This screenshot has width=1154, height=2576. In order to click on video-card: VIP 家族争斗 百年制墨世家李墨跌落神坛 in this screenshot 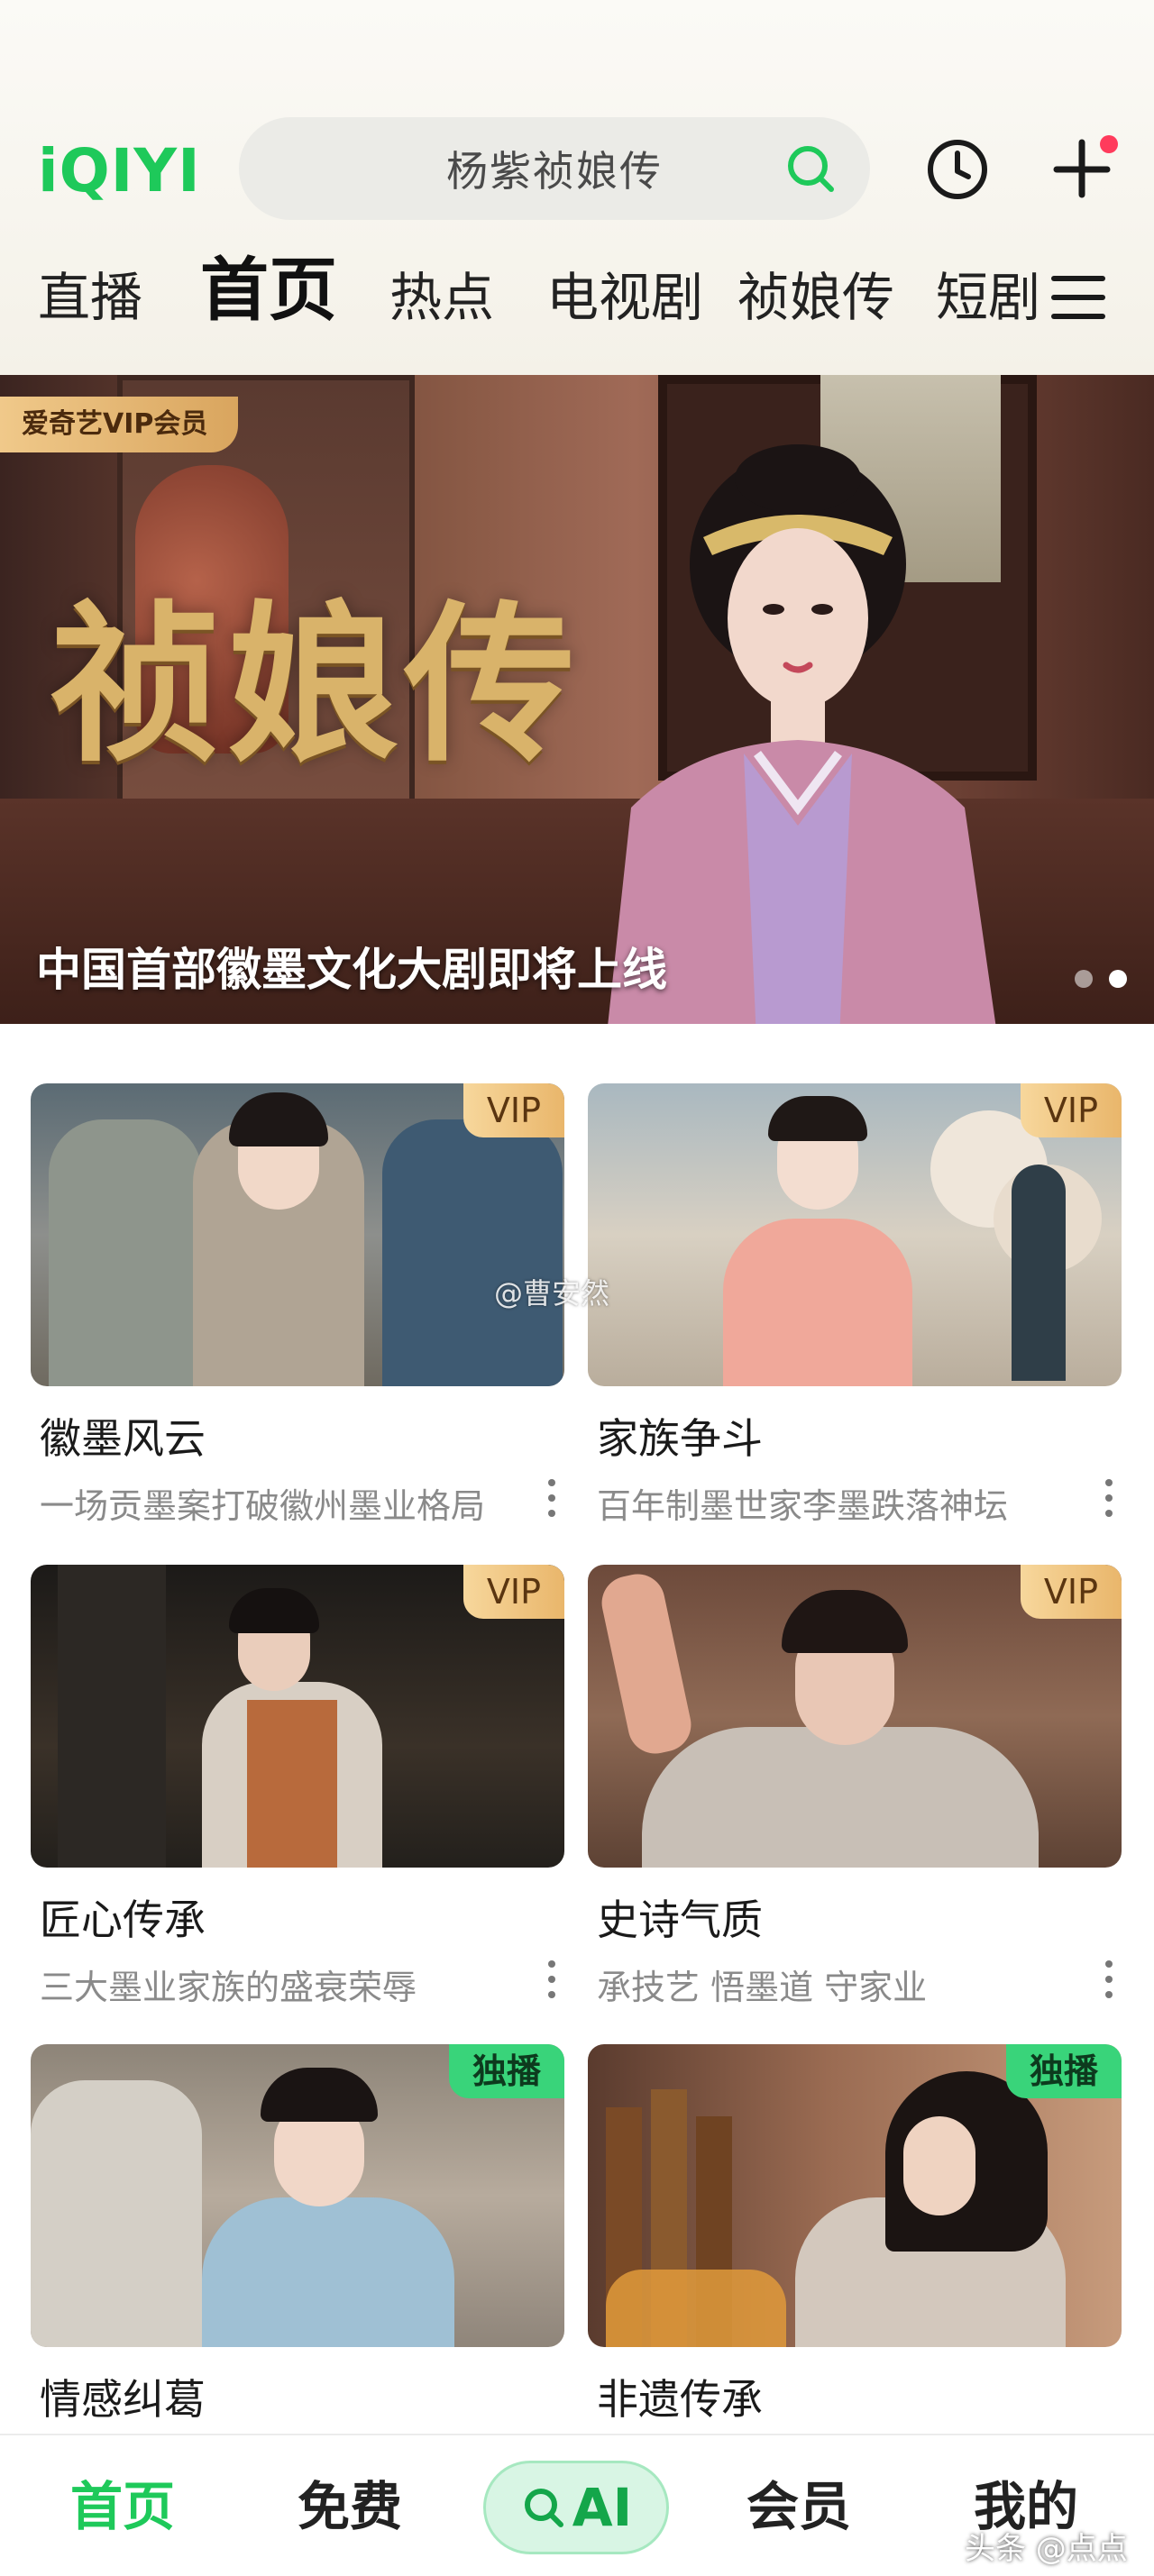, I will do `click(855, 1305)`.